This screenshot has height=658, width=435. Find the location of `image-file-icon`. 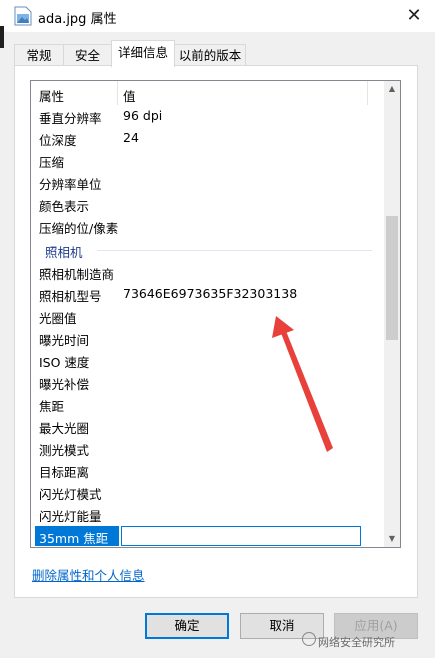

image-file-icon is located at coordinates (23, 16).